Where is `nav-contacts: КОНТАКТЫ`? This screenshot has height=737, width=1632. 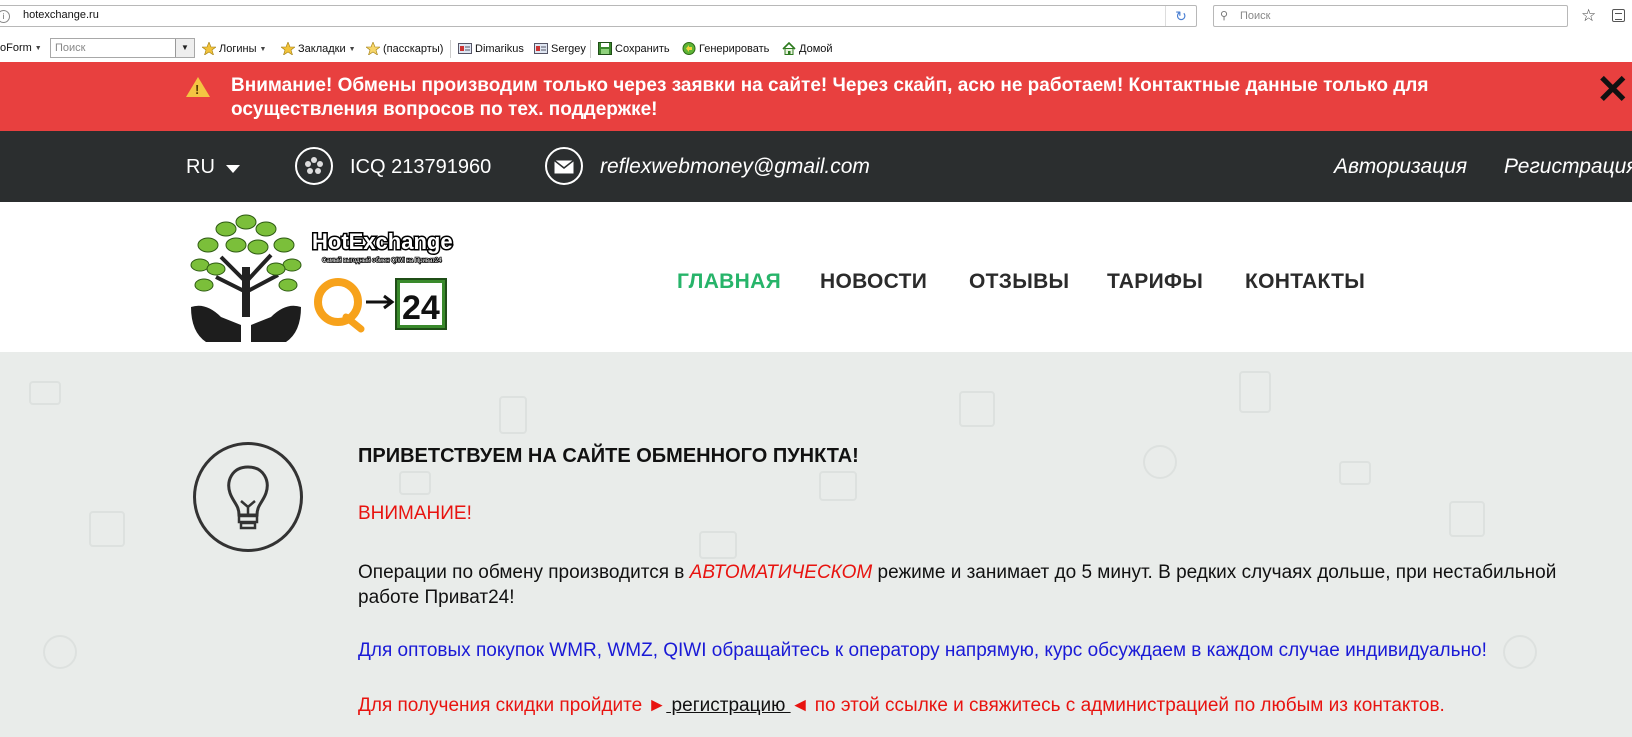
nav-contacts: КОНТАКТЫ is located at coordinates (1305, 282).